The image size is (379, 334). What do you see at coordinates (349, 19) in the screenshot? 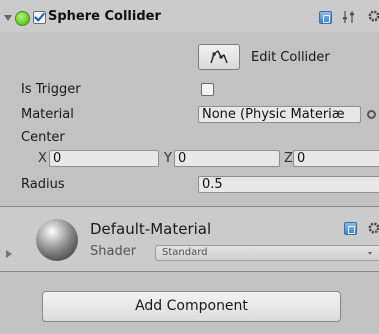
I see `preset-icon` at bounding box center [349, 19].